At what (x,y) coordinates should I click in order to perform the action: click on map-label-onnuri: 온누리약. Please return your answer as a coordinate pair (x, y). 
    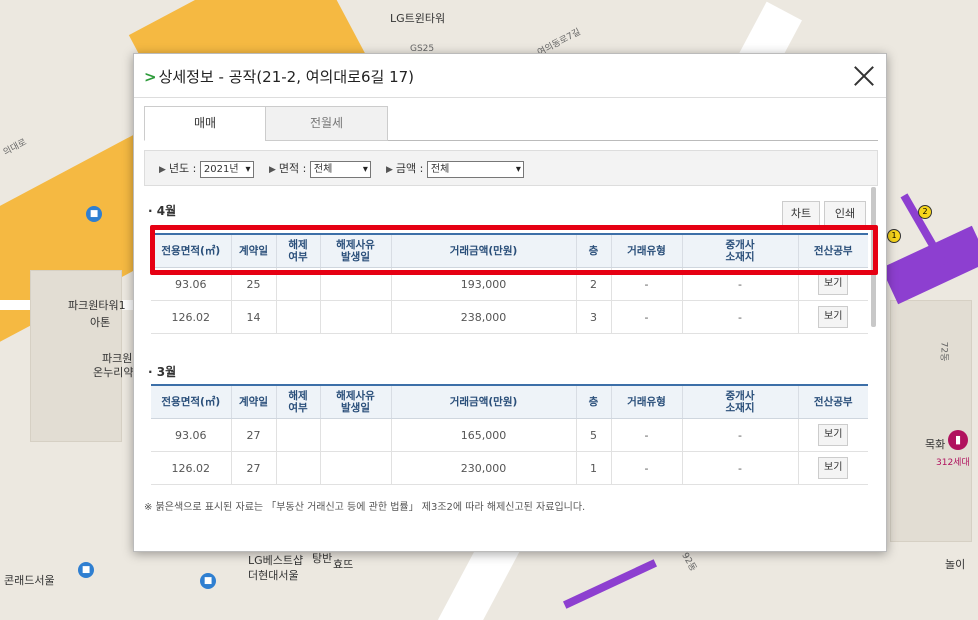
    Looking at the image, I should click on (113, 372).